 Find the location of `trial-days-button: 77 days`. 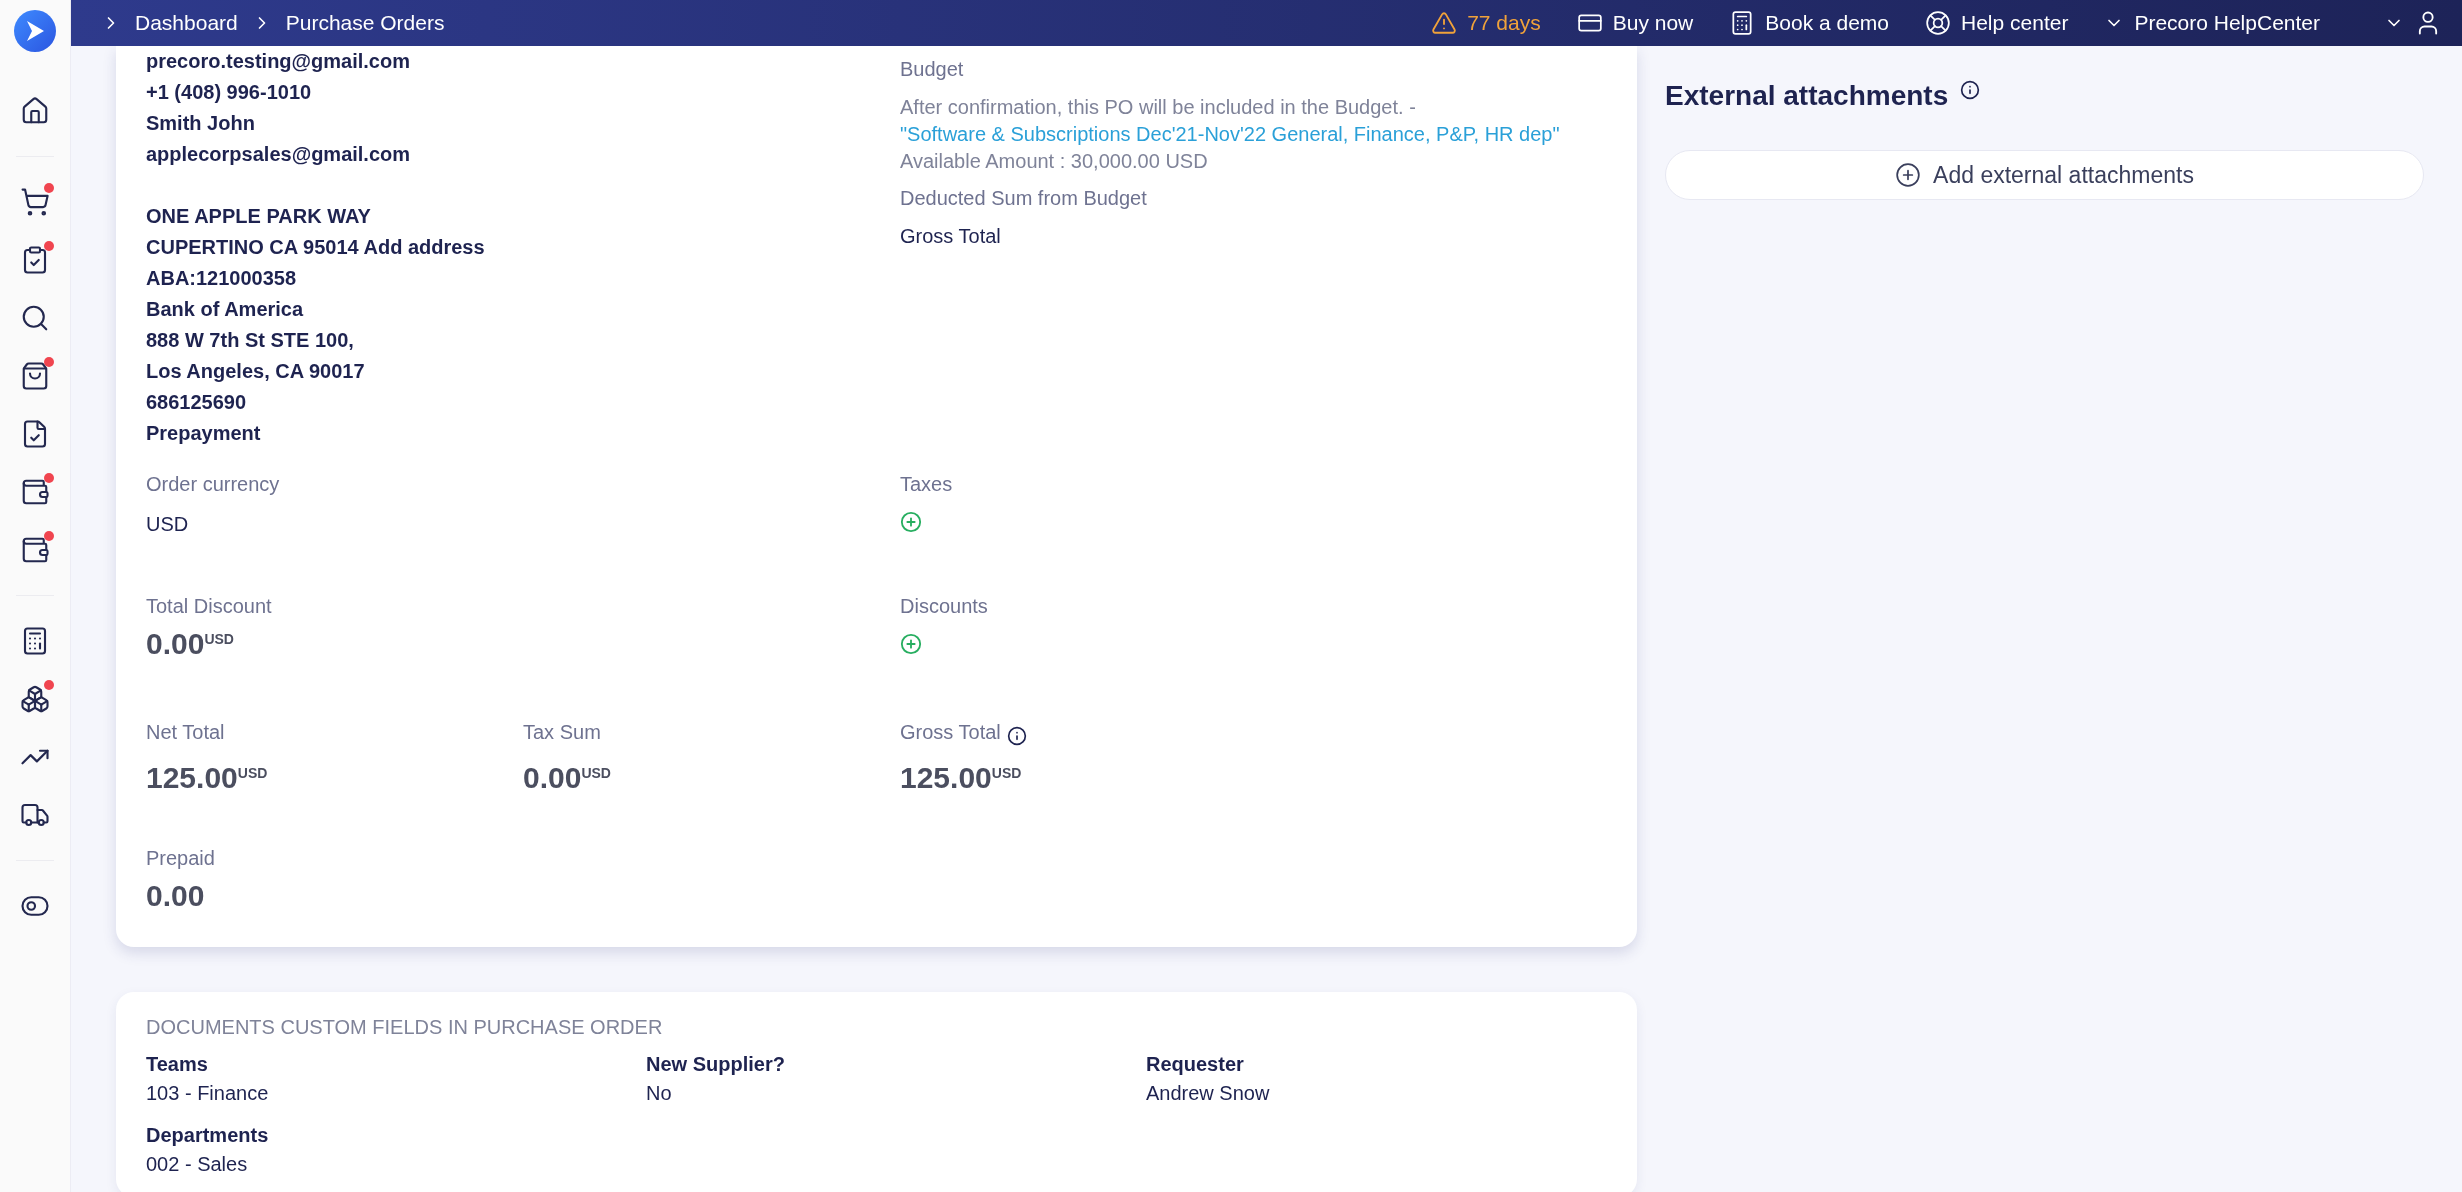

trial-days-button: 77 days is located at coordinates (1486, 23).